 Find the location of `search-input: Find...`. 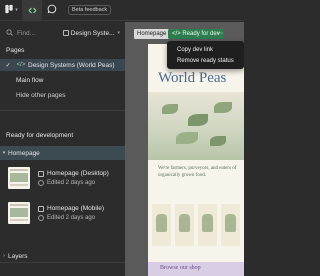

search-input: Find... is located at coordinates (40, 33).